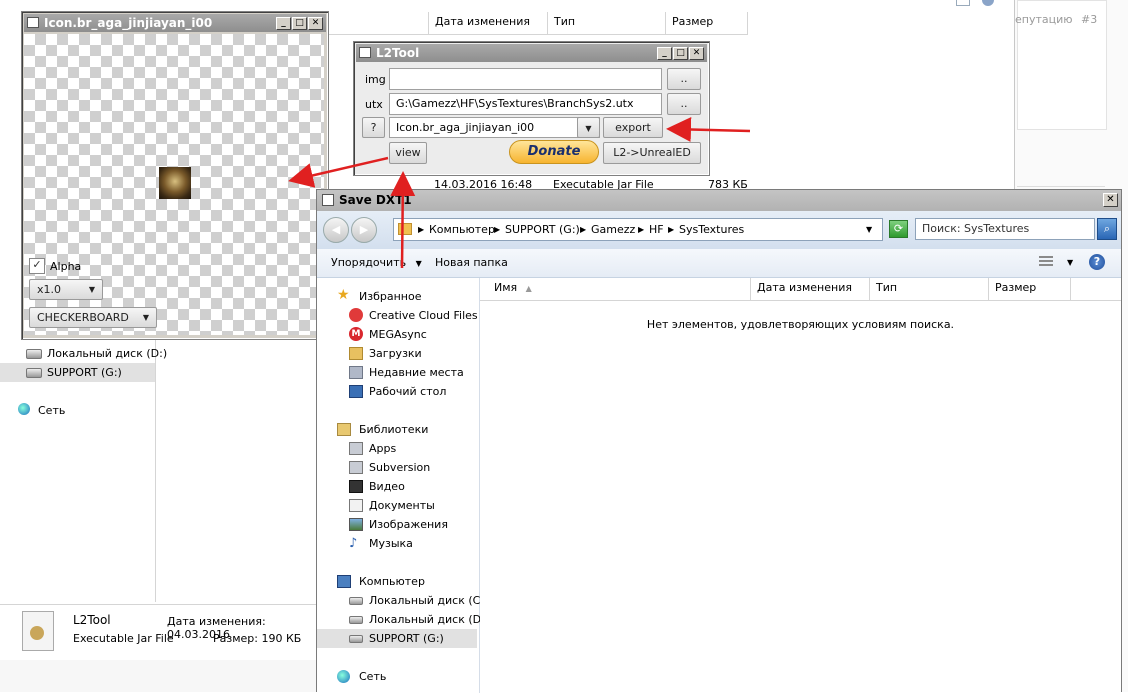  What do you see at coordinates (708, 130) in the screenshot?
I see `arrow-to-export` at bounding box center [708, 130].